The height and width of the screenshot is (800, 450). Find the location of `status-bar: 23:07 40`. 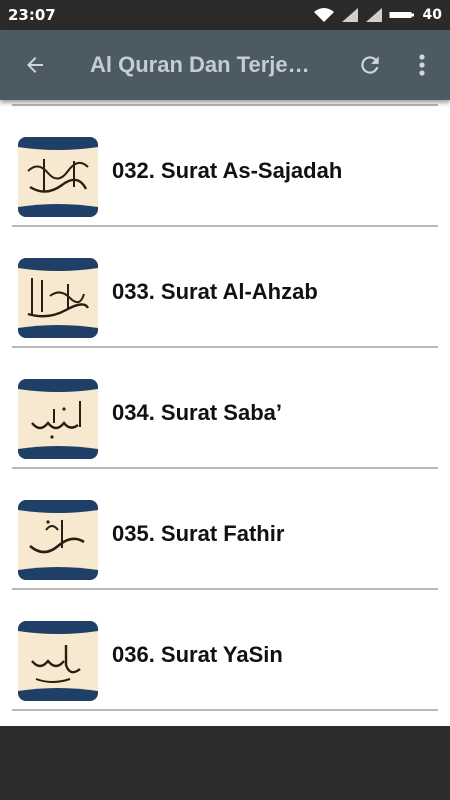

status-bar: 23:07 40 is located at coordinates (225, 15).